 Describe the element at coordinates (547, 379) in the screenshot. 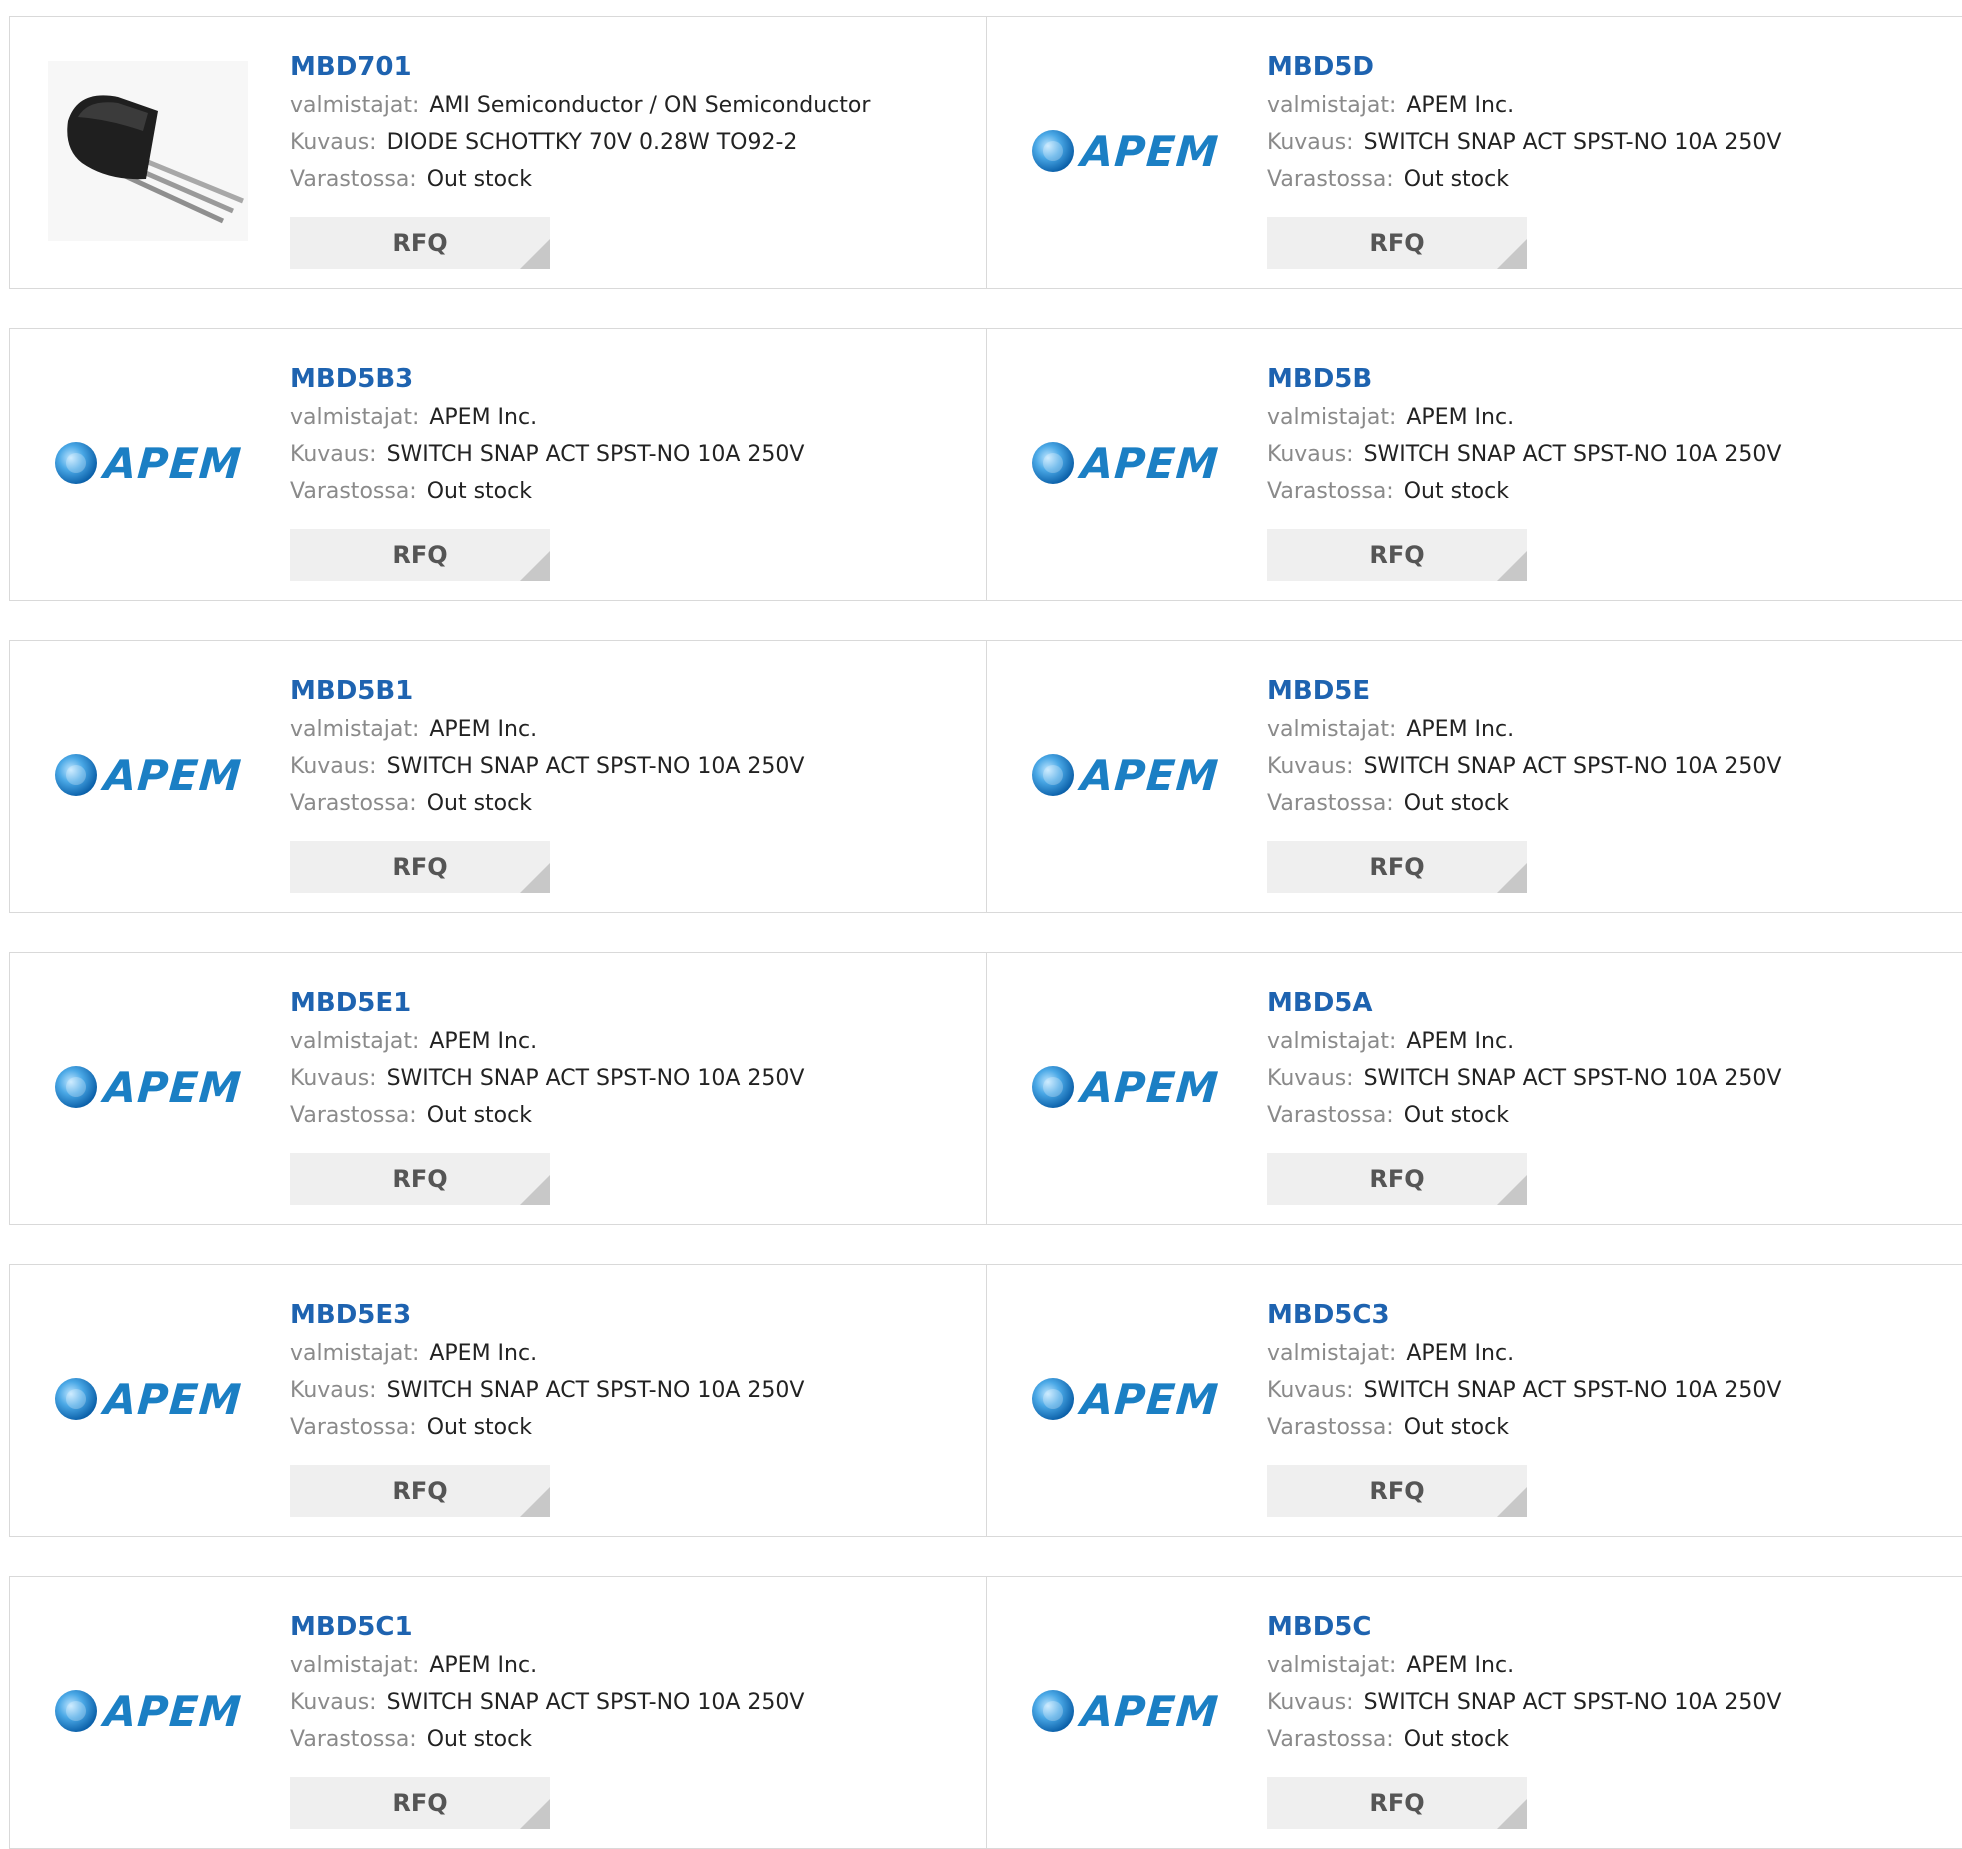

I see `product-name-link: MBD5B3` at that location.